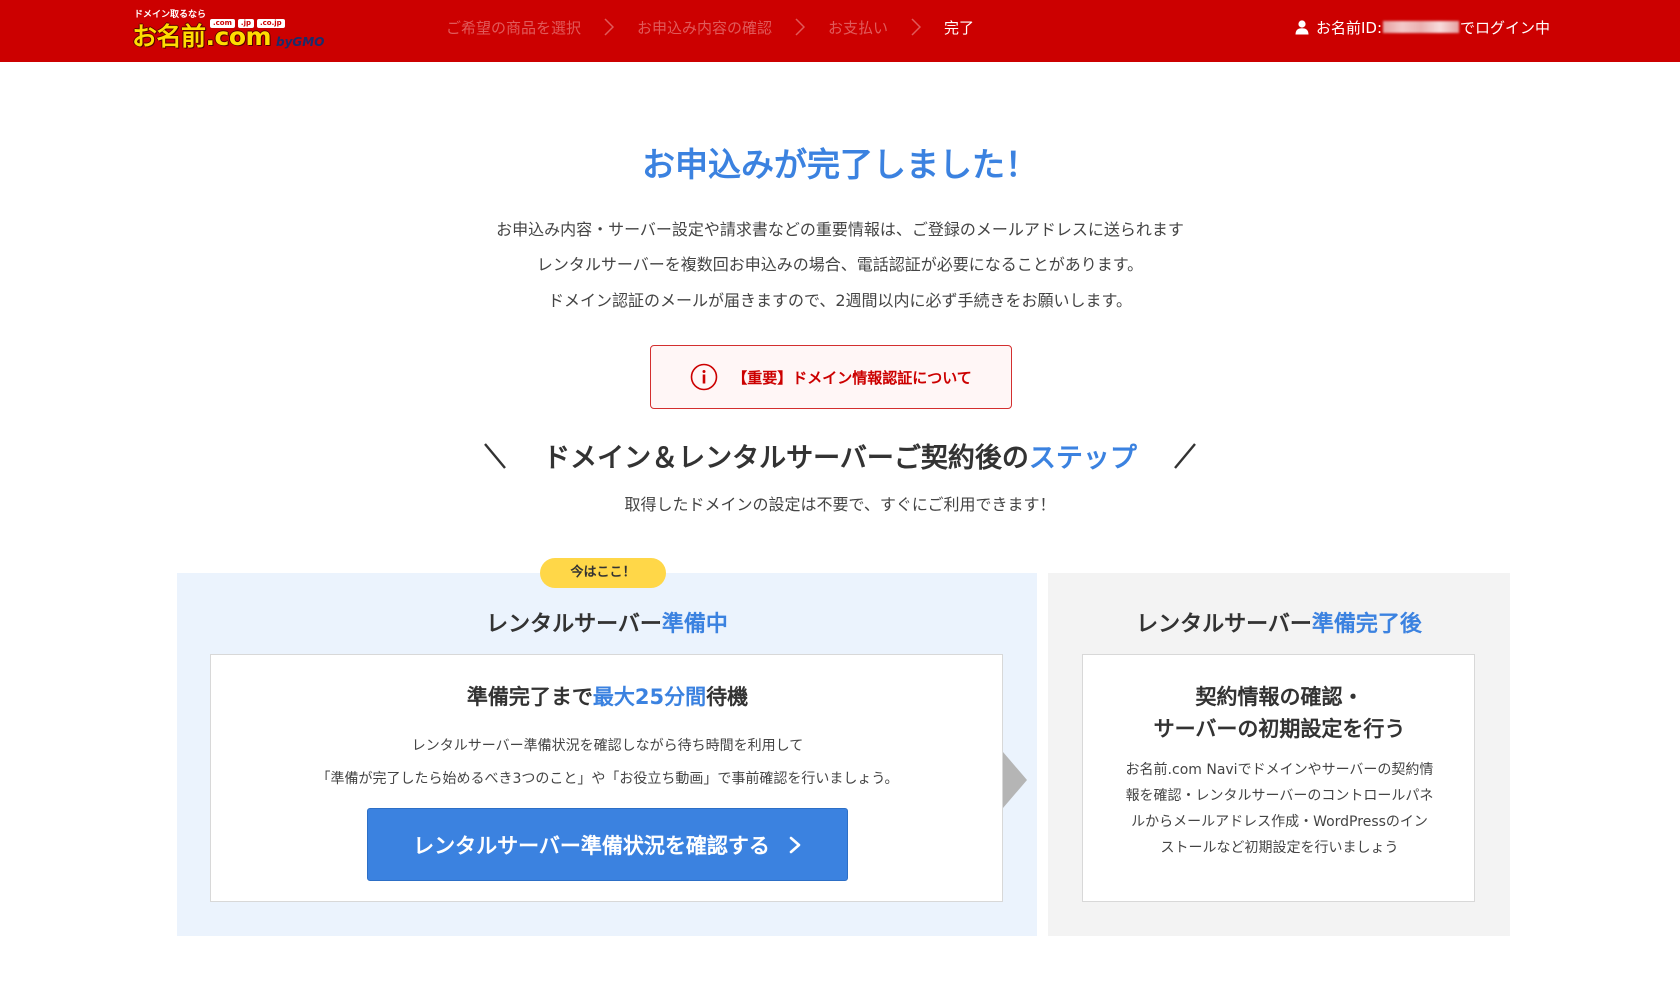  Describe the element at coordinates (1279, 796) in the screenshot. I see `card-after-ready-text-2: 報を確認・レンタルサーバーのコントロールパネ` at that location.